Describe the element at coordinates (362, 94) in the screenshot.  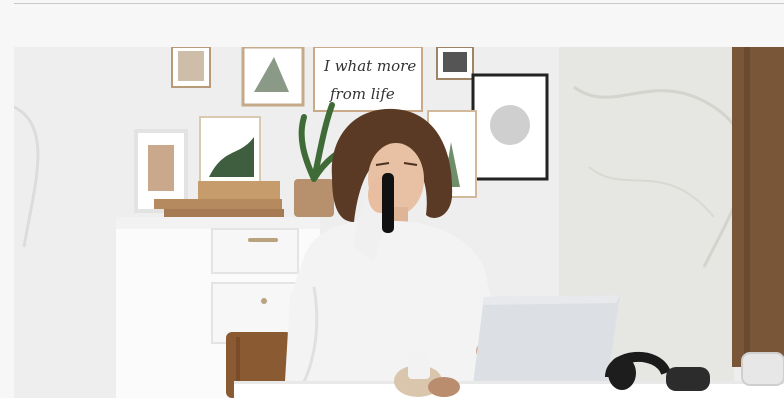
I see `poster-line-2: from life` at that location.